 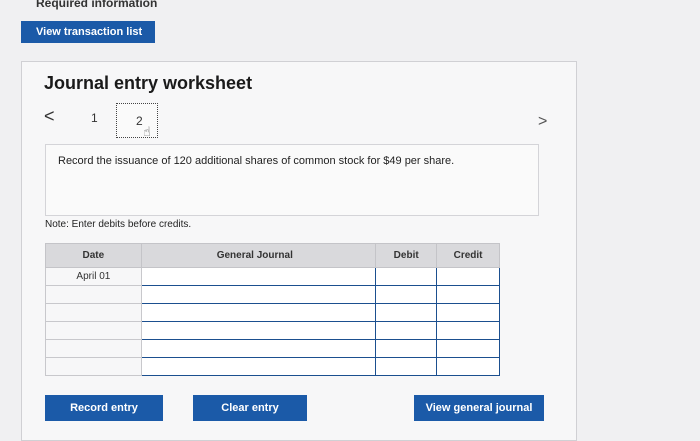 What do you see at coordinates (93, 255) in the screenshot?
I see `header-date: Date` at bounding box center [93, 255].